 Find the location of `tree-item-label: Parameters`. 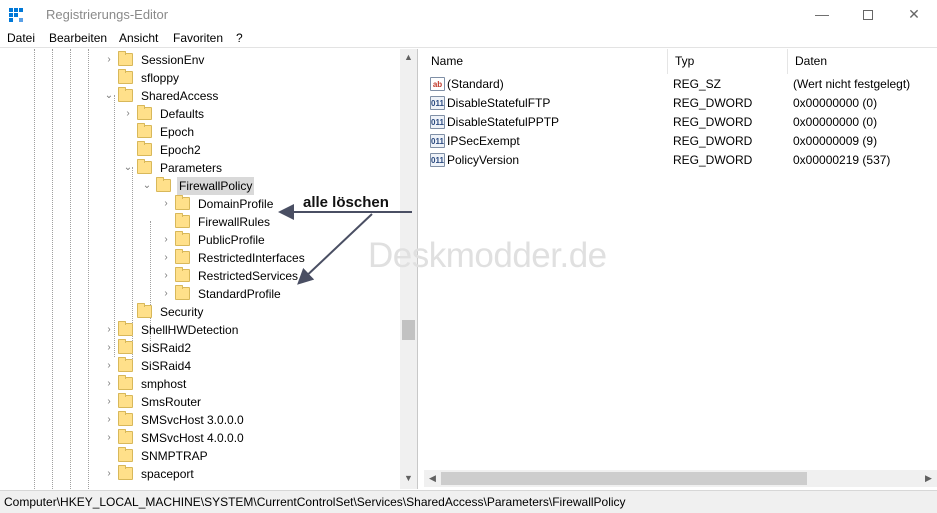

tree-item-label: Parameters is located at coordinates (191, 168).